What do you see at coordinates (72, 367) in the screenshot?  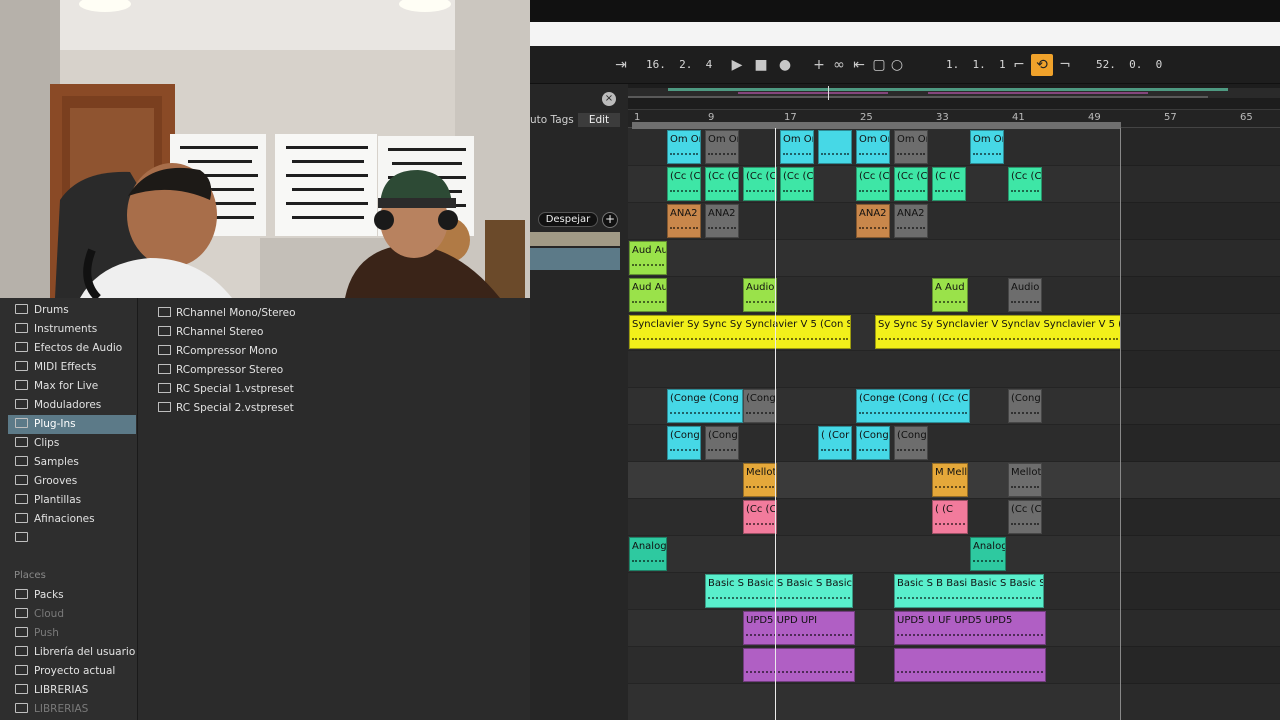 I see `sidebar-item-midi-effects: MIDI Effects` at bounding box center [72, 367].